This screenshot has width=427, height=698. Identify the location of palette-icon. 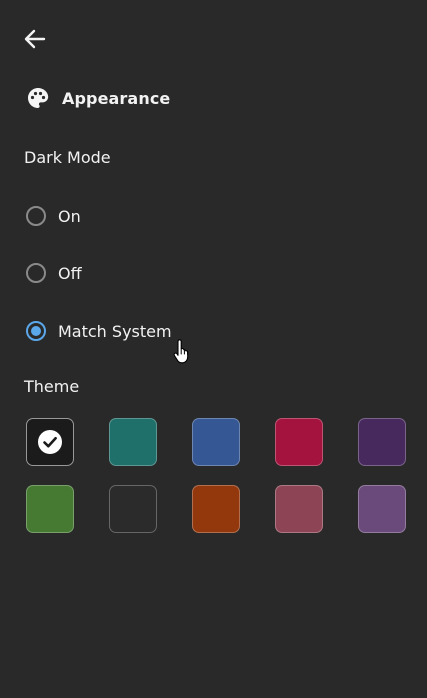
(38, 98).